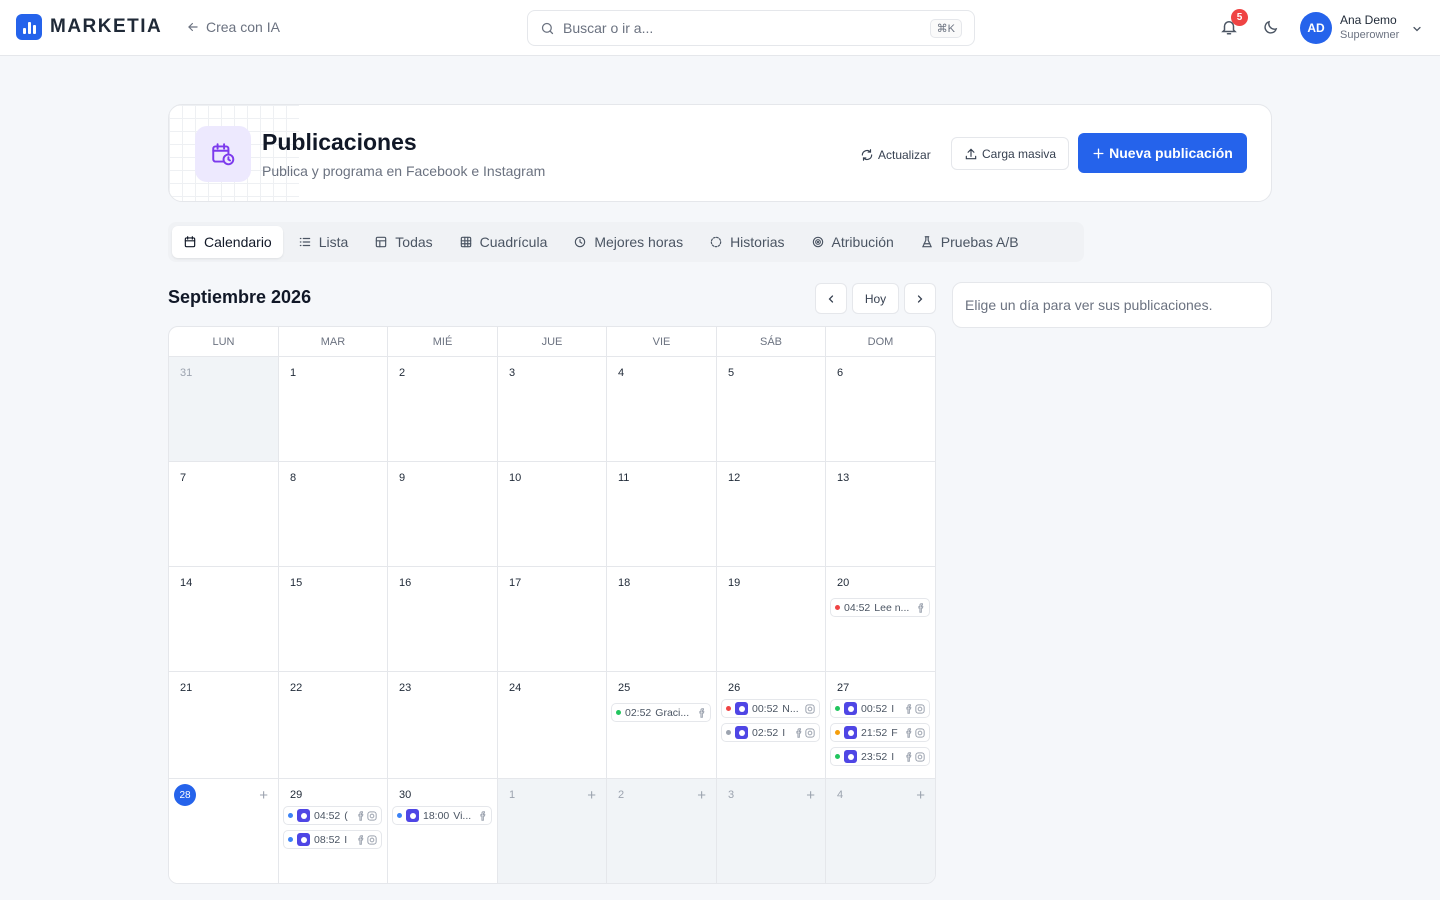  I want to click on calendar-day-cell: 6, so click(880, 409).